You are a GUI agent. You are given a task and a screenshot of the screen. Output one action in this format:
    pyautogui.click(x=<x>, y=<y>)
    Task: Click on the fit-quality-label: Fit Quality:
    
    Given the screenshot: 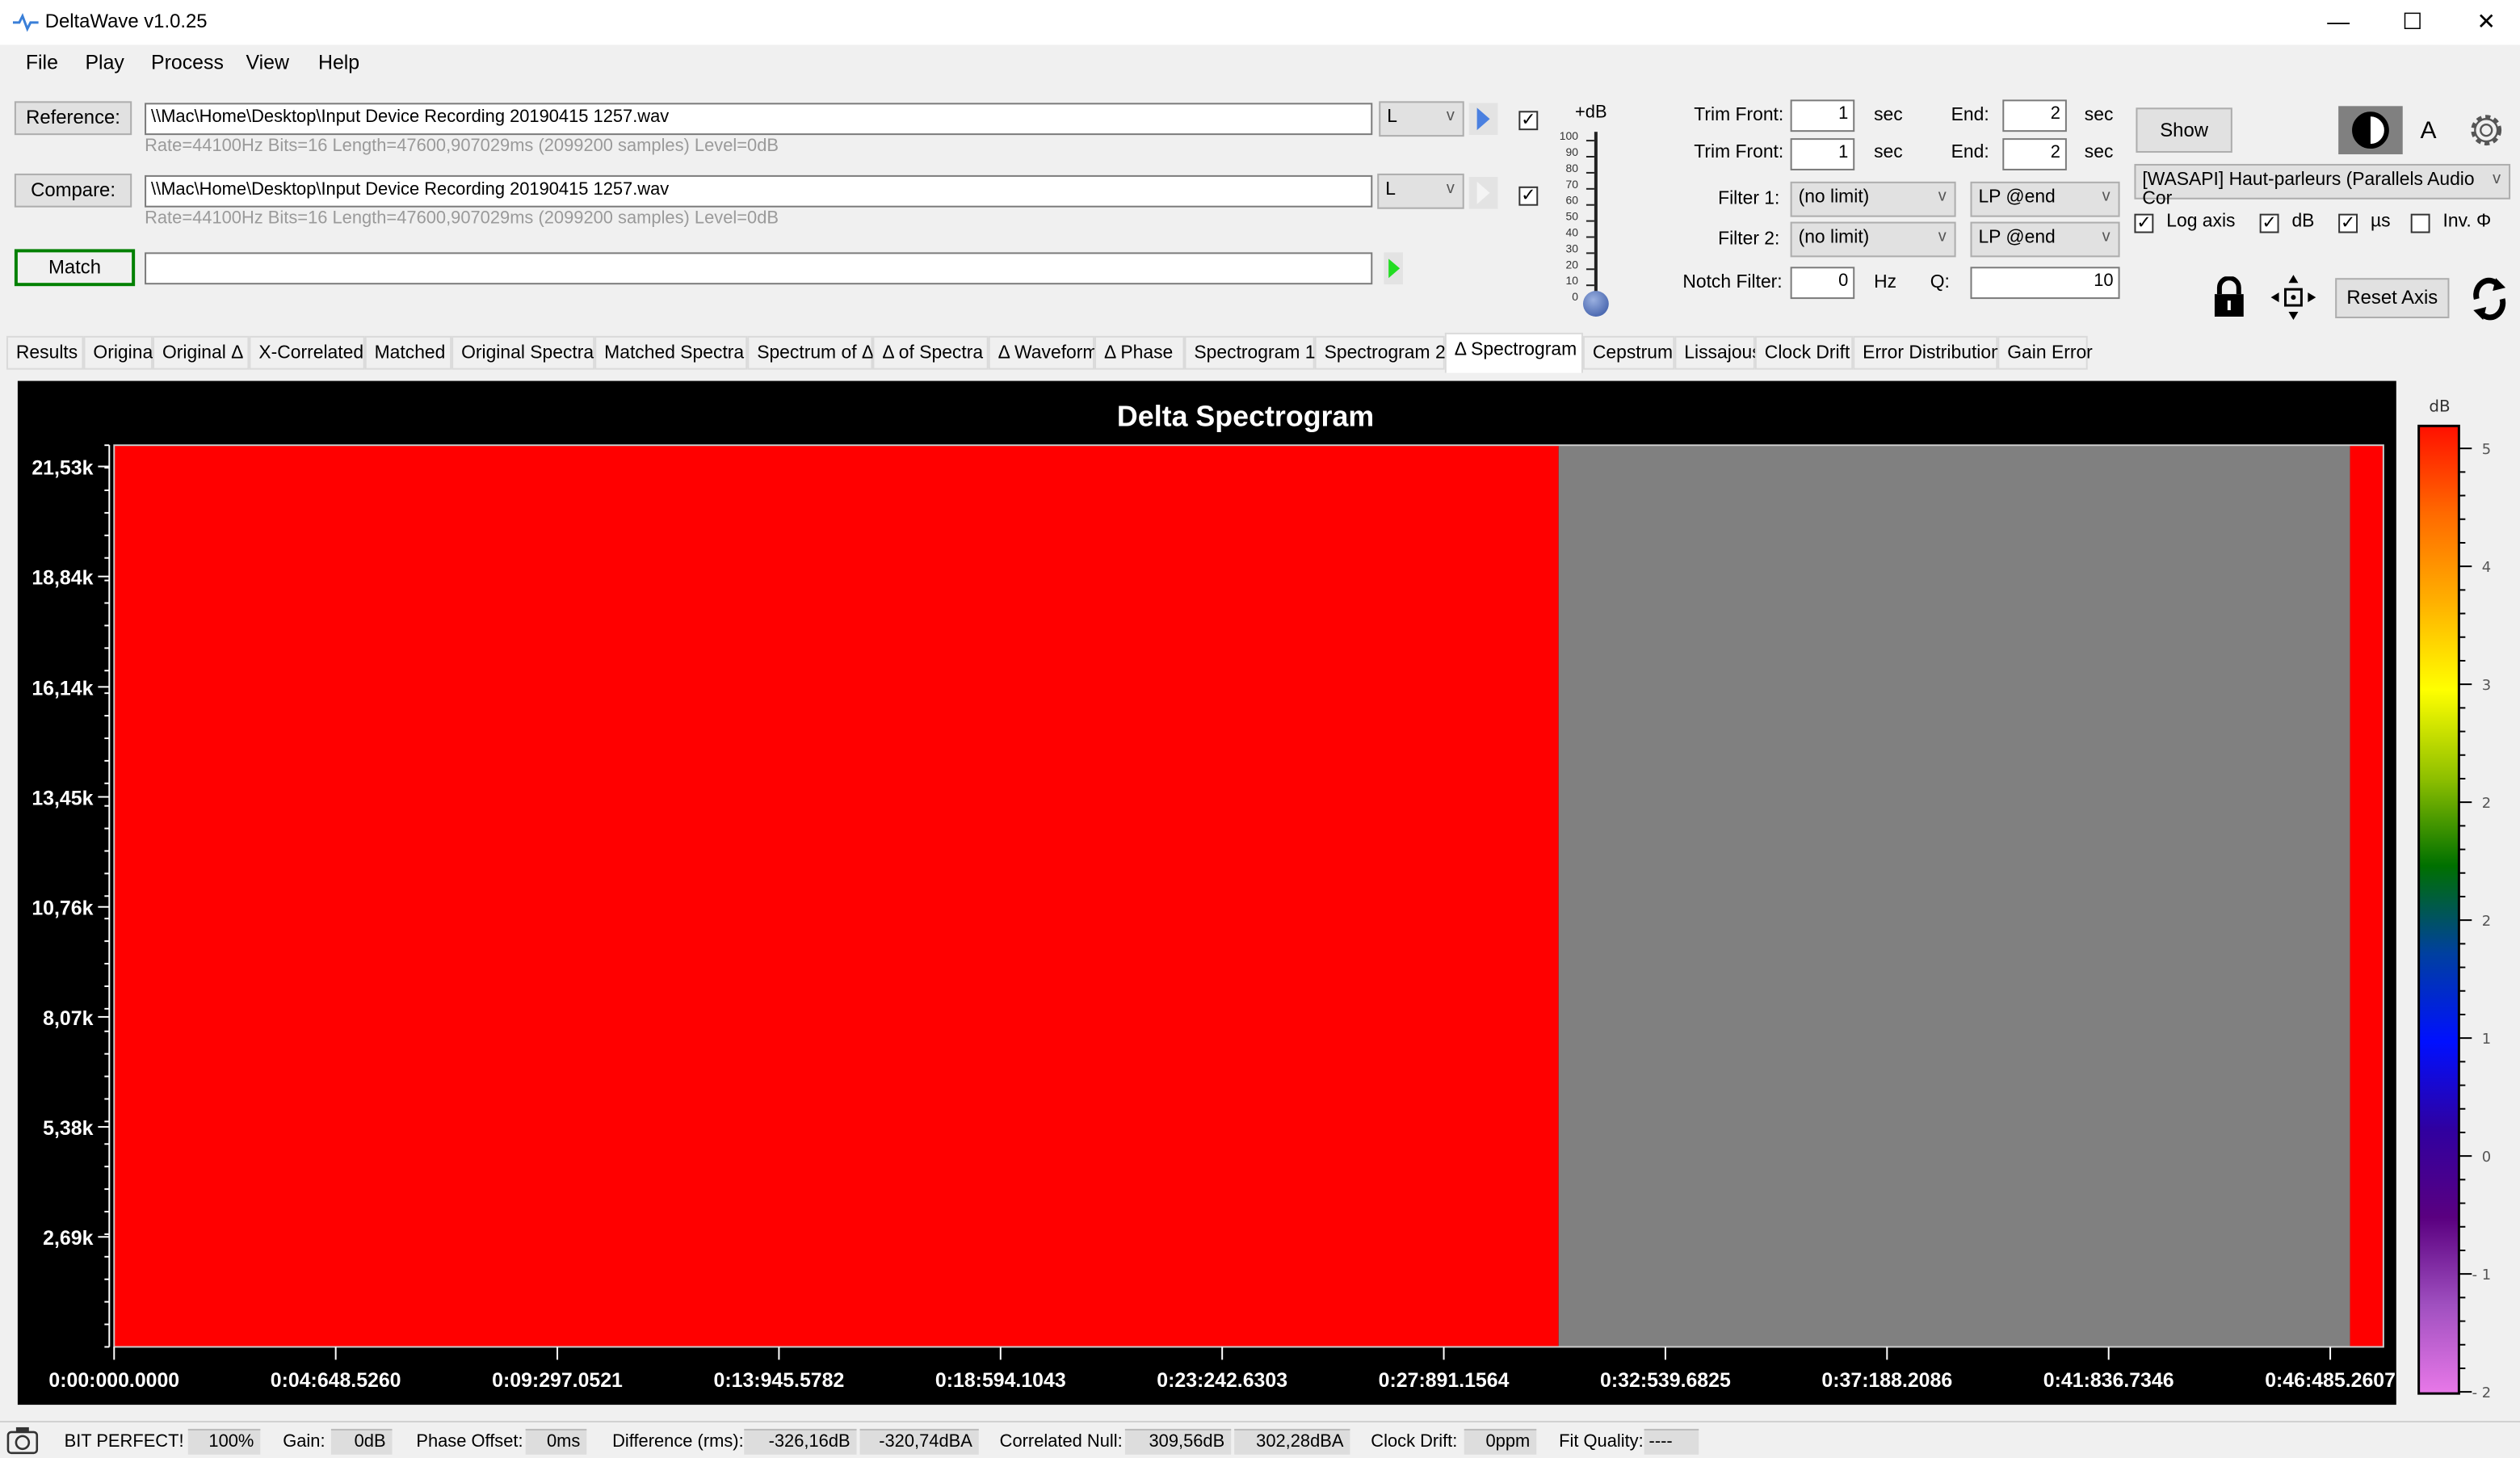 What is the action you would take?
    pyautogui.click(x=1601, y=1441)
    